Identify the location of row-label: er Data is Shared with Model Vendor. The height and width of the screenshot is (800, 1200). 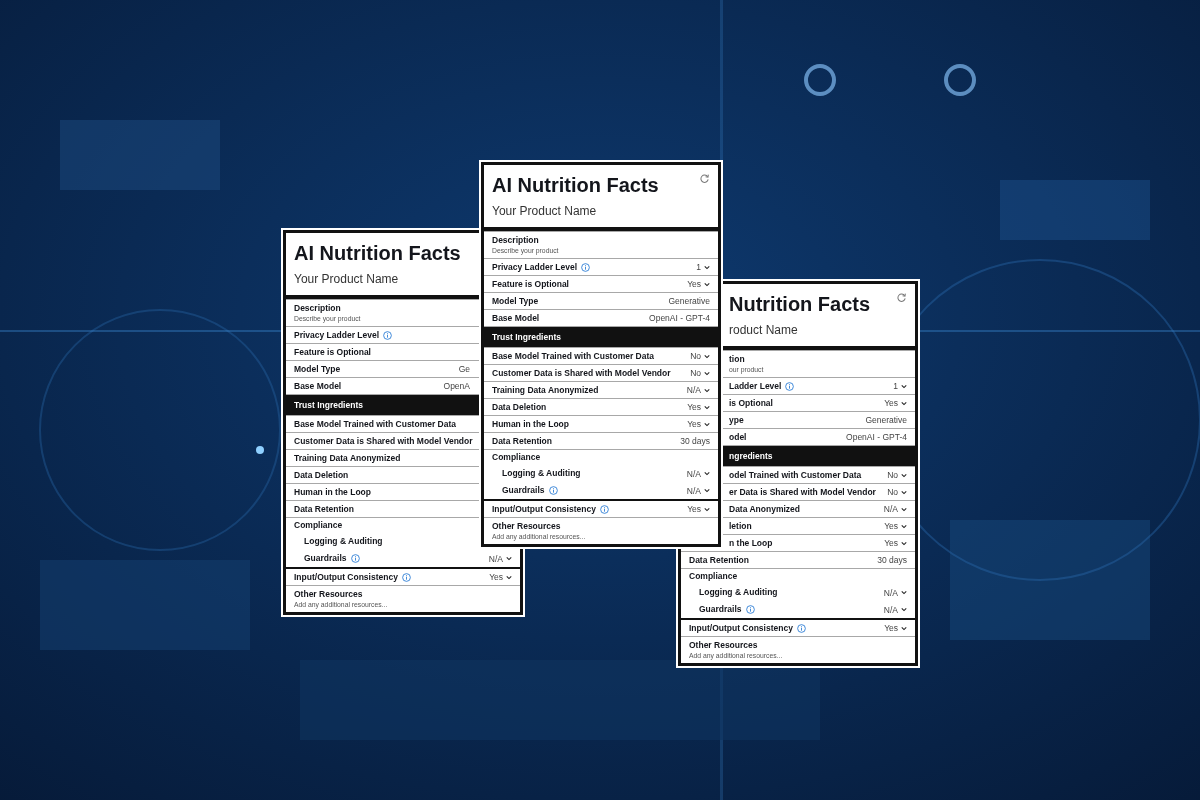
(802, 492).